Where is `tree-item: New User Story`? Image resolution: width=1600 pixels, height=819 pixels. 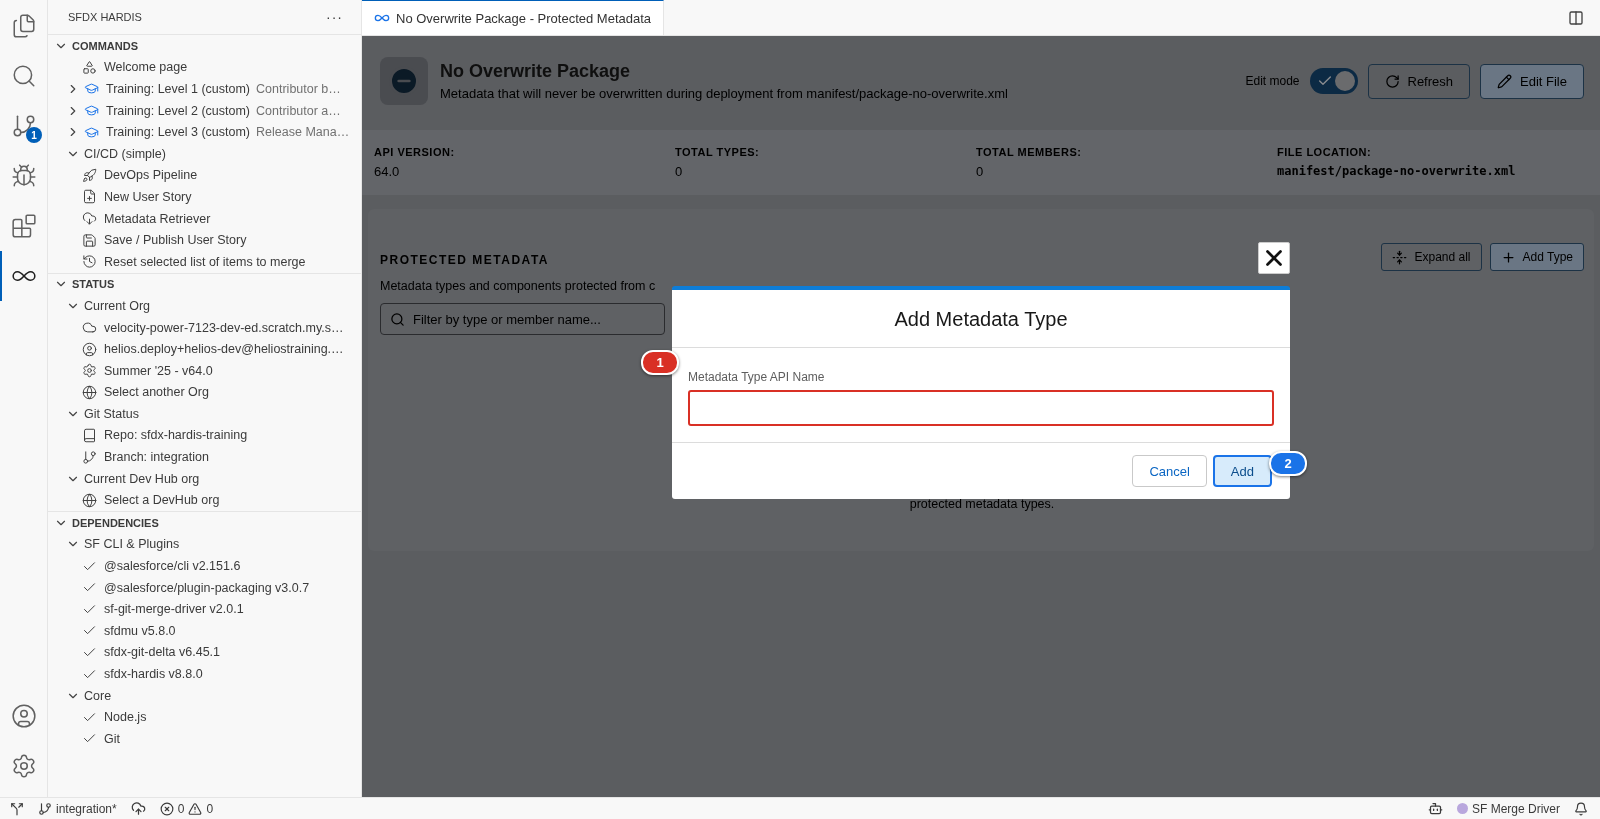 tree-item: New User Story is located at coordinates (204, 197).